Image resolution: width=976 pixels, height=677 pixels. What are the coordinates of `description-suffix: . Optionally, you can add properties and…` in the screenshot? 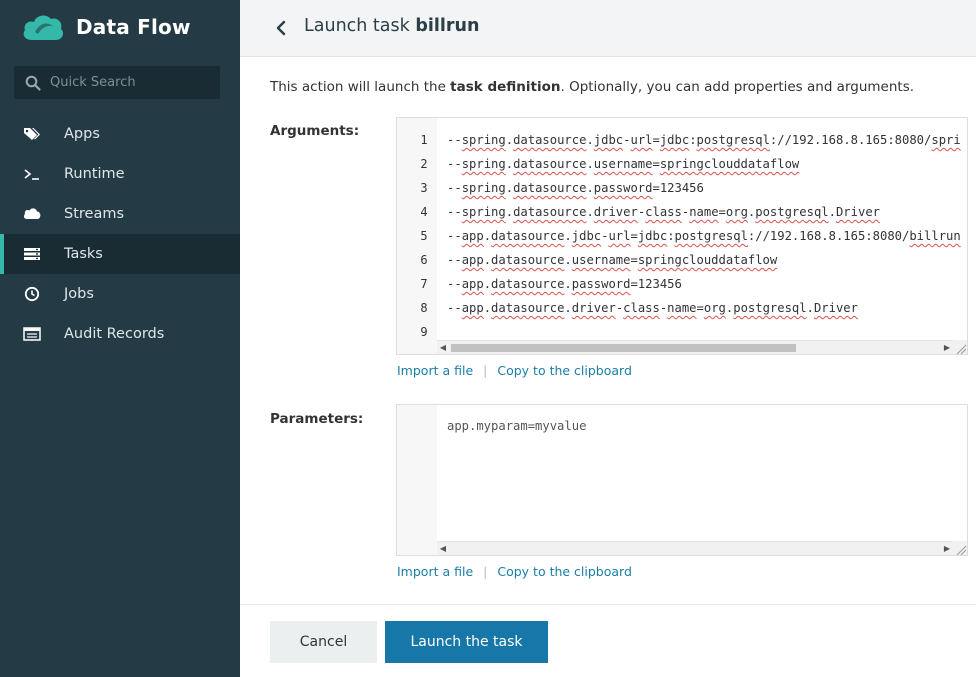 It's located at (737, 87).